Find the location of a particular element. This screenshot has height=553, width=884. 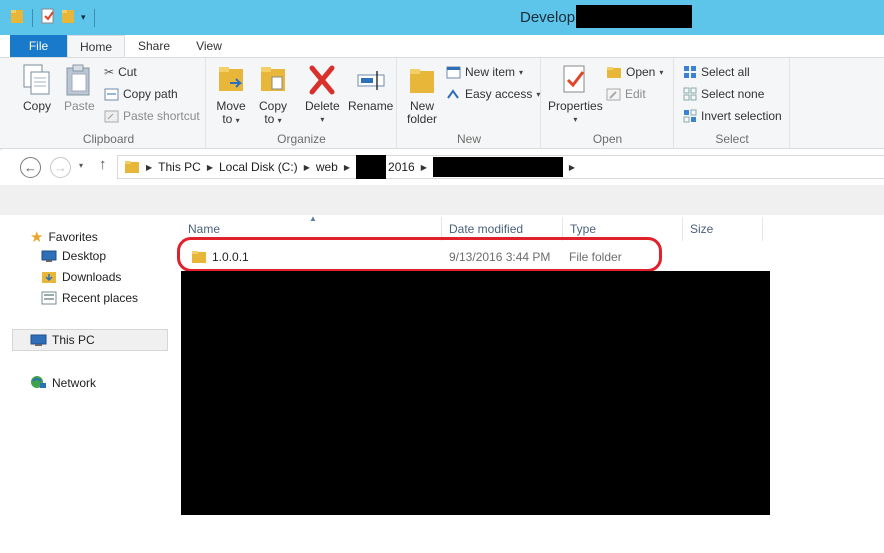

arrow-right-icon: → is located at coordinates (60, 167).